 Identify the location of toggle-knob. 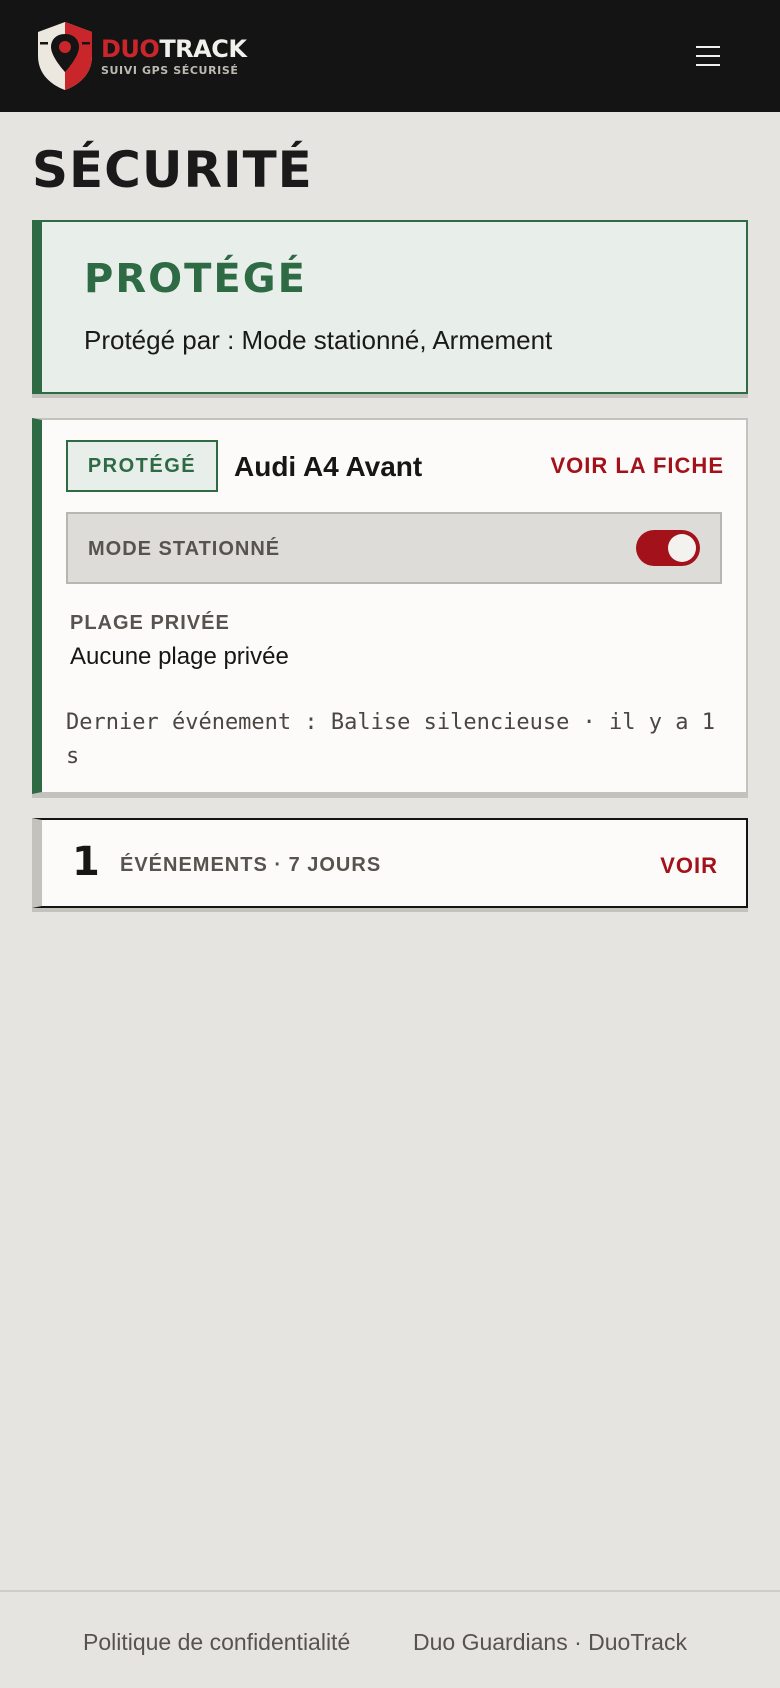
(682, 548).